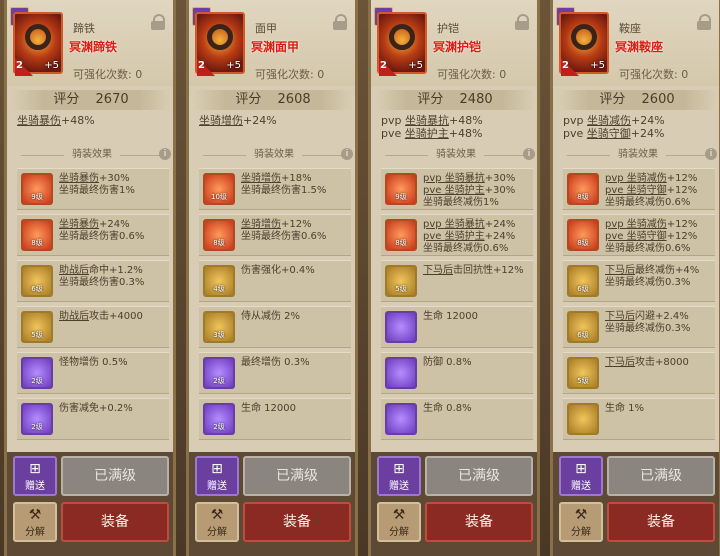 Image resolution: width=720 pixels, height=556 pixels. I want to click on effect-text: 坐骑暴伤+30% 坐骑最终伤害1%, so click(113, 185).